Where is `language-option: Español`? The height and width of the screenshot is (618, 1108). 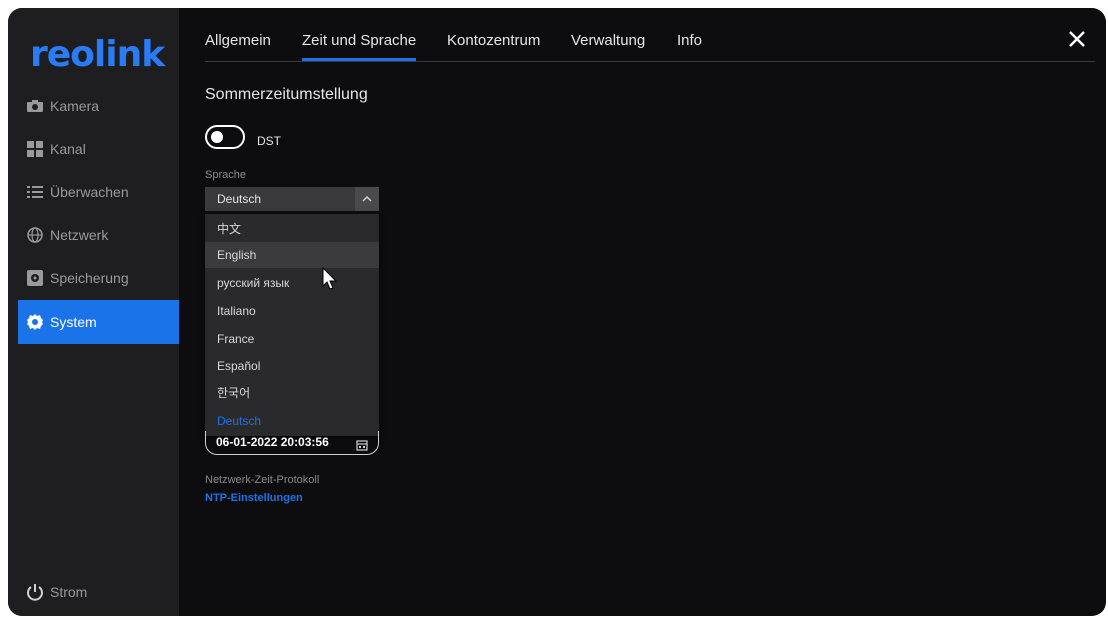 language-option: Español is located at coordinates (292, 366).